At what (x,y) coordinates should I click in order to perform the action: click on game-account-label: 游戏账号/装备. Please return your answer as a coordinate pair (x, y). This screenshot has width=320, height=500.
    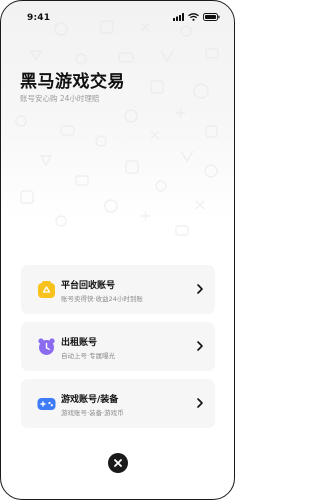
    Looking at the image, I should click on (90, 400).